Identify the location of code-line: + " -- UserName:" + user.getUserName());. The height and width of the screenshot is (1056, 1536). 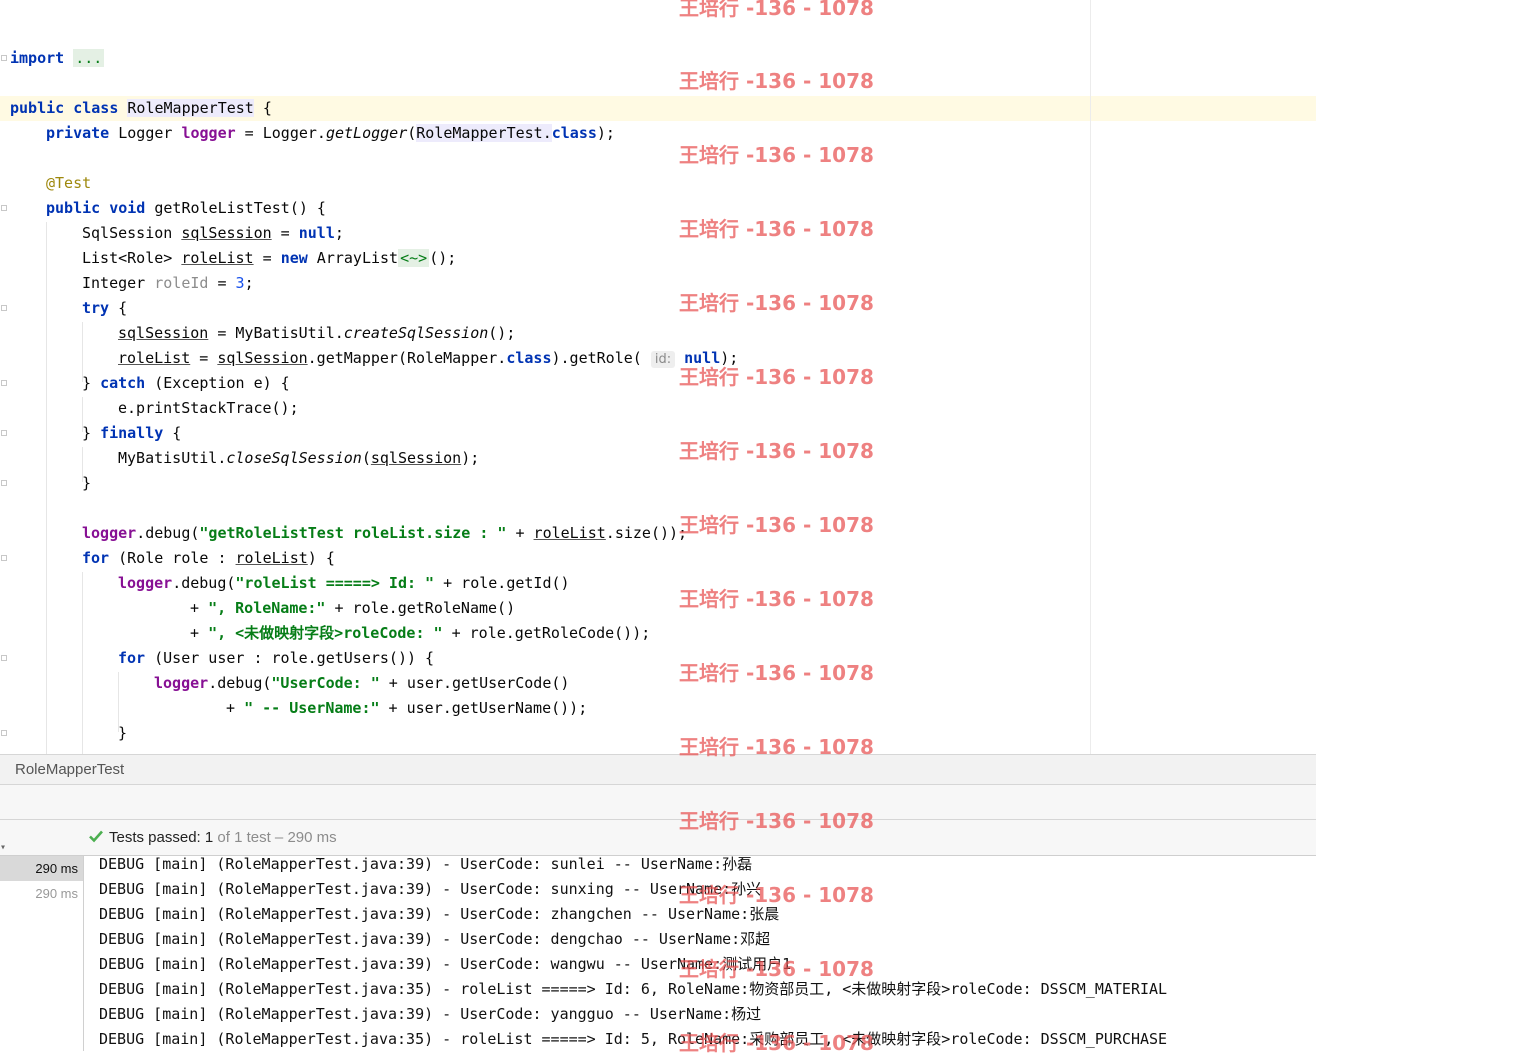
(406, 708).